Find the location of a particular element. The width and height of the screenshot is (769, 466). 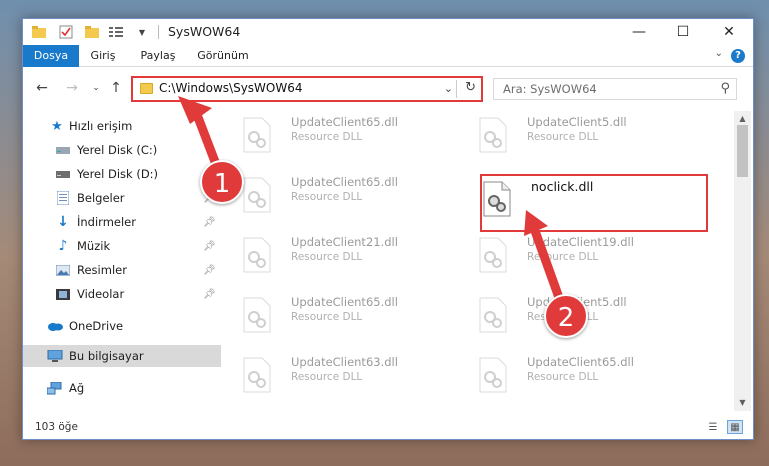

title-bar: ▼ SysWOW64 — ☐ ✕ is located at coordinates (388, 32).